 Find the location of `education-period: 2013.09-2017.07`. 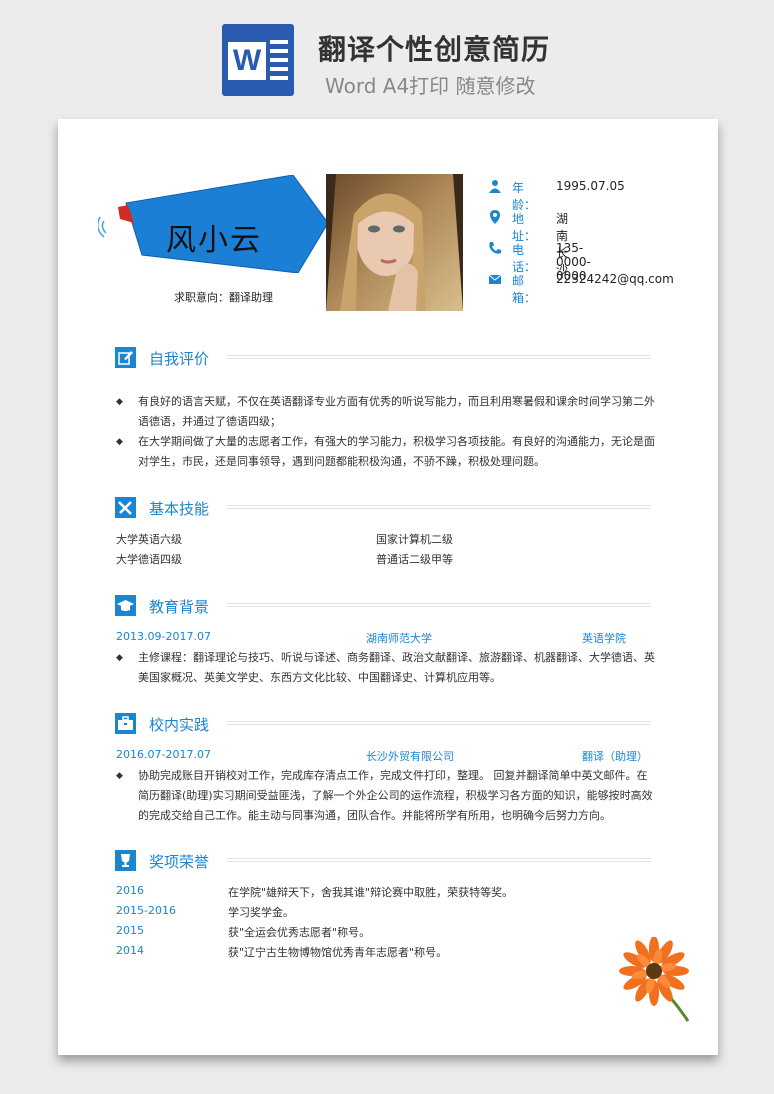

education-period: 2013.09-2017.07 is located at coordinates (163, 636).